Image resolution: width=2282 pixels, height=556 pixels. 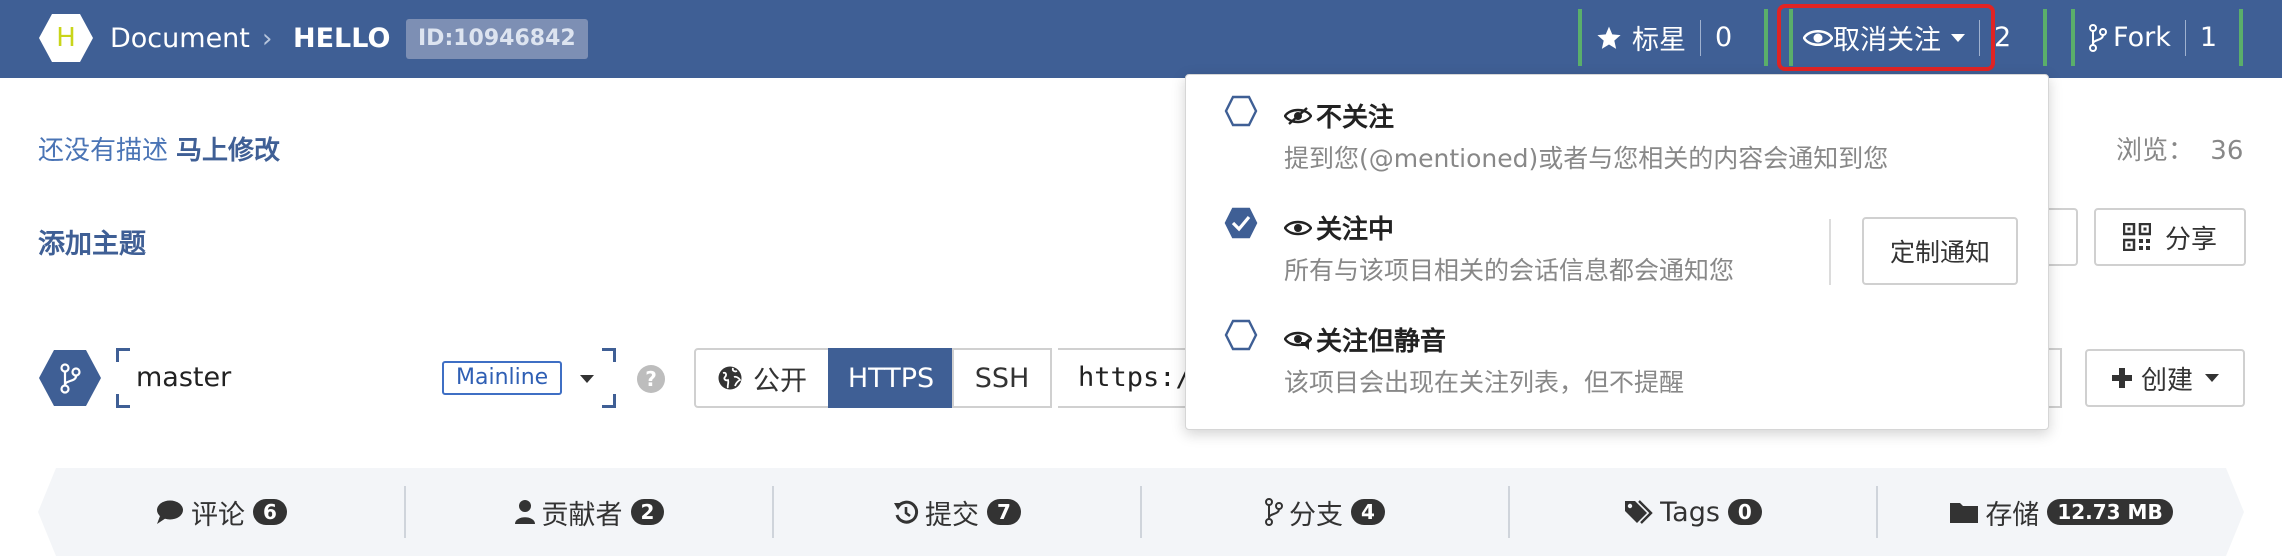 What do you see at coordinates (1355, 230) in the screenshot?
I see `watch-option-title: 关注中` at bounding box center [1355, 230].